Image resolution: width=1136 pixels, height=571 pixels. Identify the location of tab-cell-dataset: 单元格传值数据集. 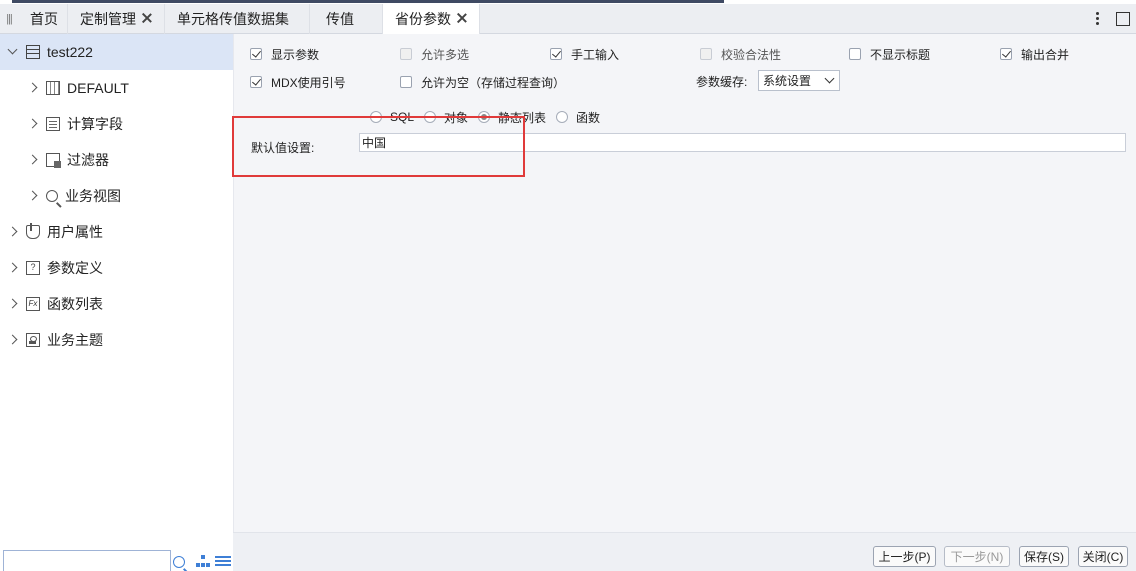
(237, 19).